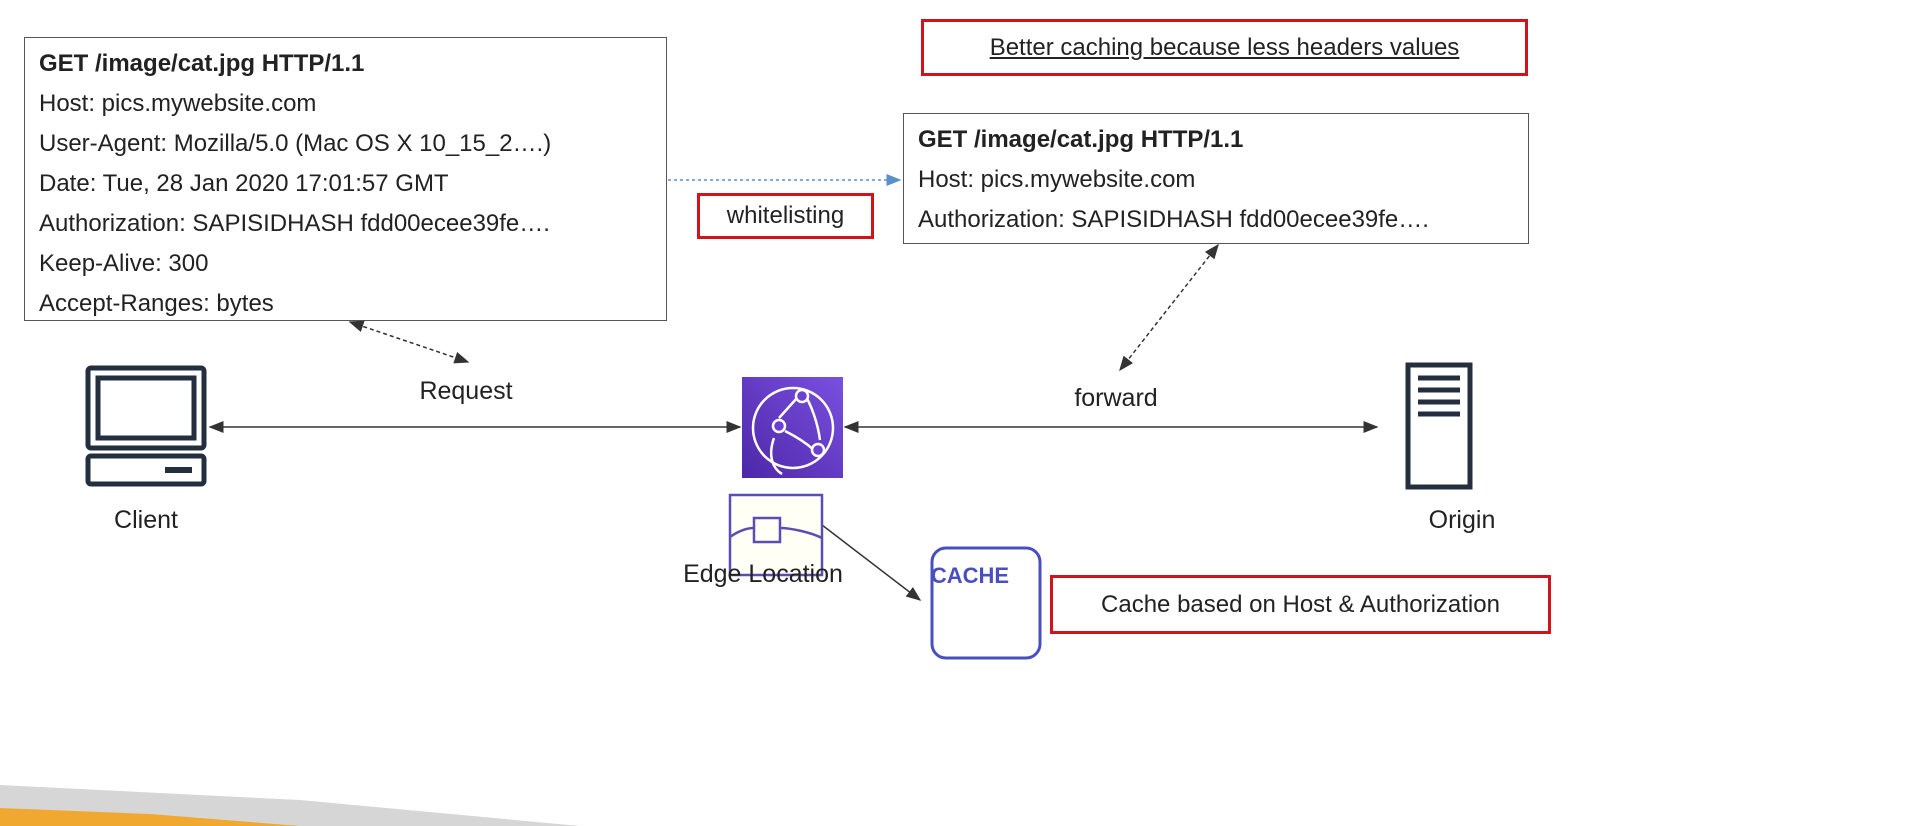 This screenshot has height=826, width=1920. I want to click on whitelisting-note: whitelisting, so click(785, 216).